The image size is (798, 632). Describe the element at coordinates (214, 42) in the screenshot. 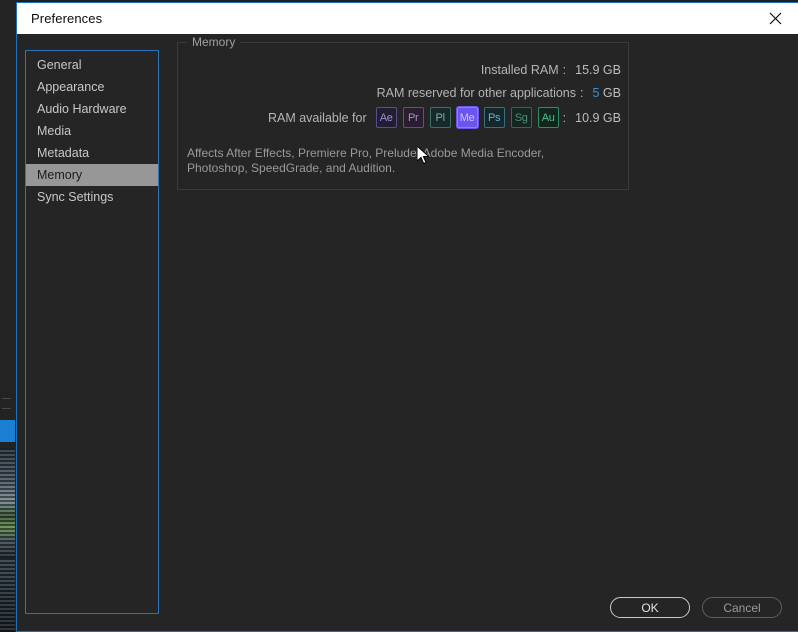

I see `memory-group-title: Memory` at that location.